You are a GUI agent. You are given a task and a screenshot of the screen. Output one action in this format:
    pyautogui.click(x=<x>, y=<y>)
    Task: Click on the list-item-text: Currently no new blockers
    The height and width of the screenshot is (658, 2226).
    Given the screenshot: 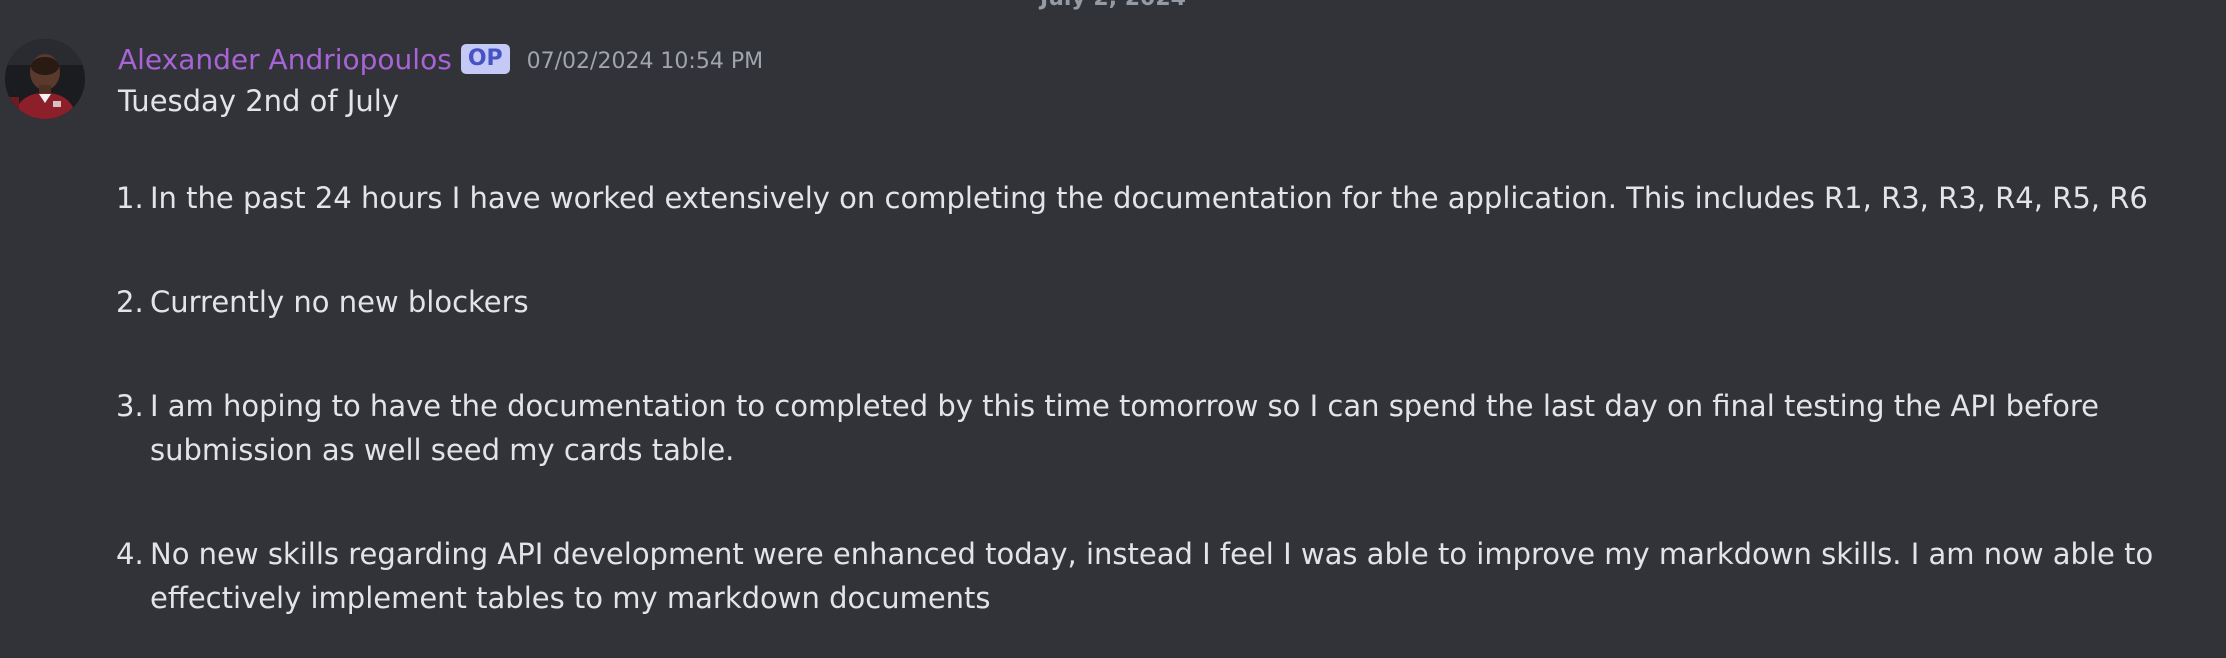 What is the action you would take?
    pyautogui.click(x=339, y=302)
    